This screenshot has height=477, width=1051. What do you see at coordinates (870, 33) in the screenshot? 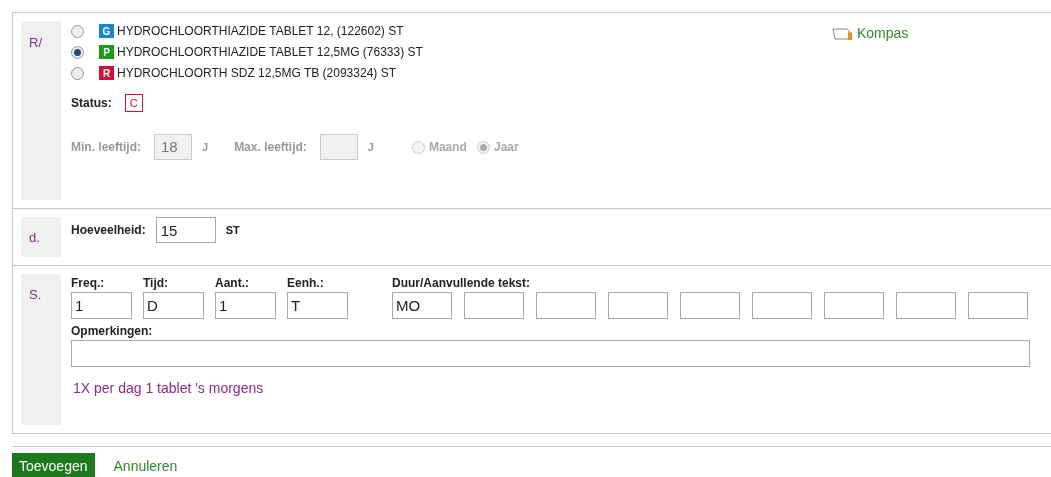
I see `kompas-link: Kompas` at bounding box center [870, 33].